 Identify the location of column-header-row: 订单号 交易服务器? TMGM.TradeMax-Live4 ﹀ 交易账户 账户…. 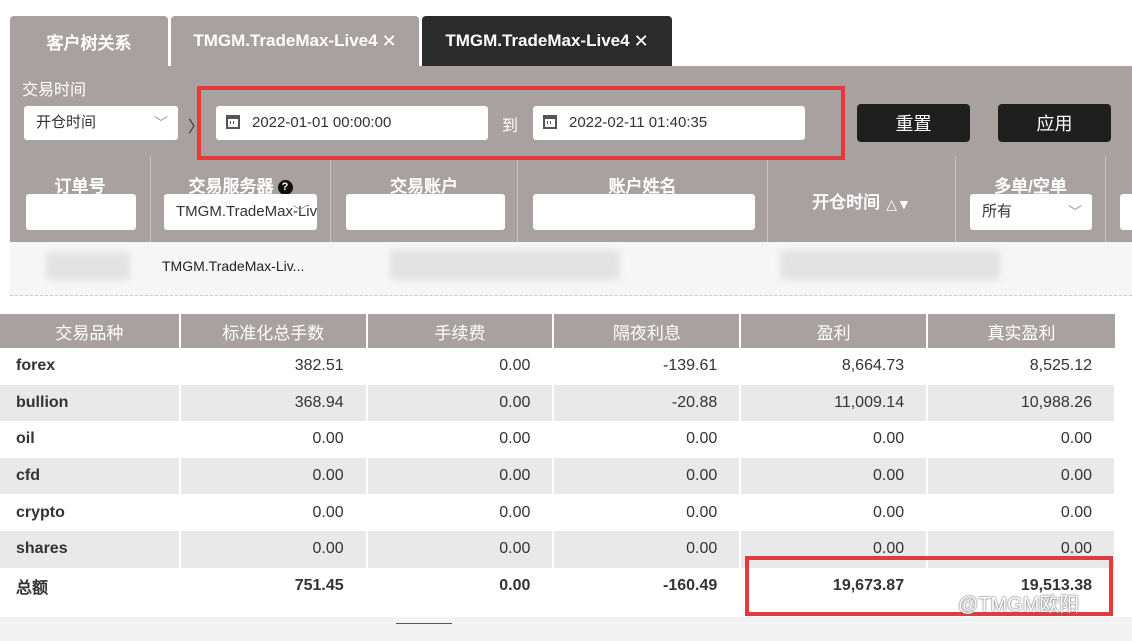
(571, 199).